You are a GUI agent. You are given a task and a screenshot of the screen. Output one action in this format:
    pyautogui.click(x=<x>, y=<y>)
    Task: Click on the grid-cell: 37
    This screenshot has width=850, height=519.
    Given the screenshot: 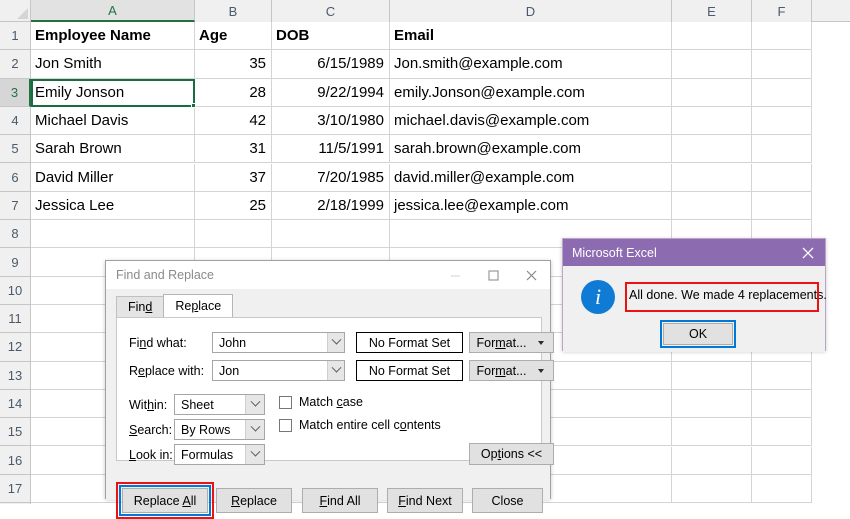 What is the action you would take?
    pyautogui.click(x=233, y=177)
    